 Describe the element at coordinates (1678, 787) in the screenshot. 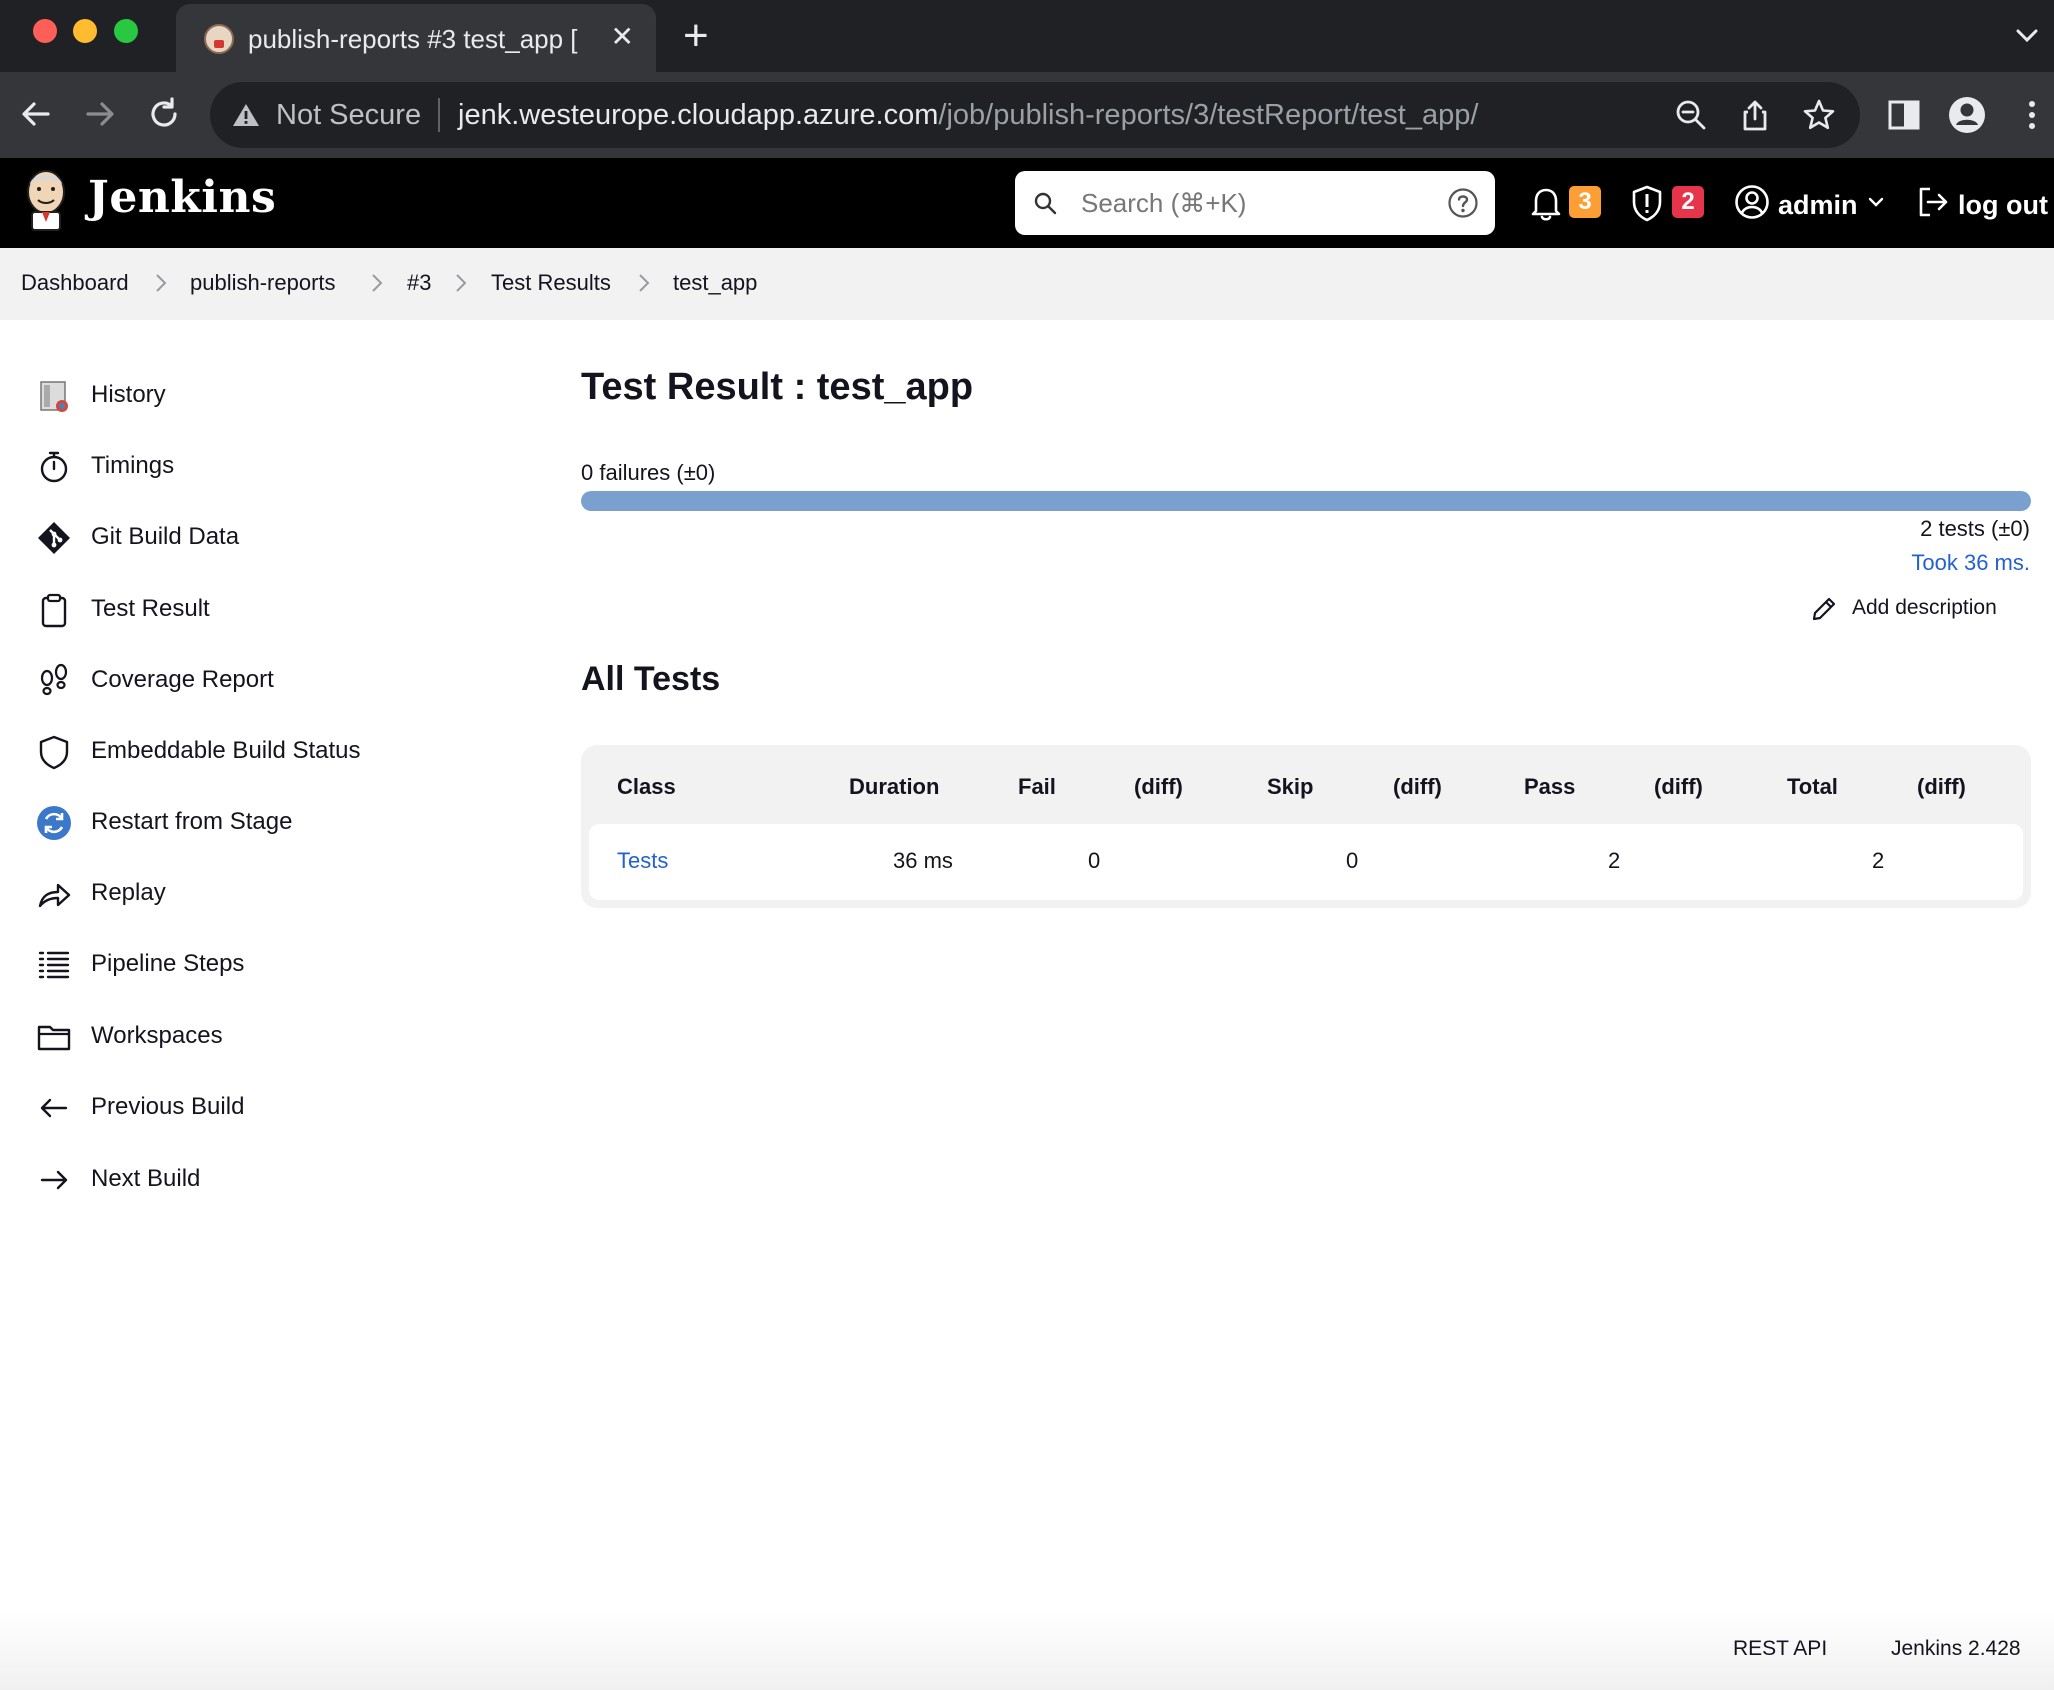

I see `column-header-pass-diff: (diff)` at that location.